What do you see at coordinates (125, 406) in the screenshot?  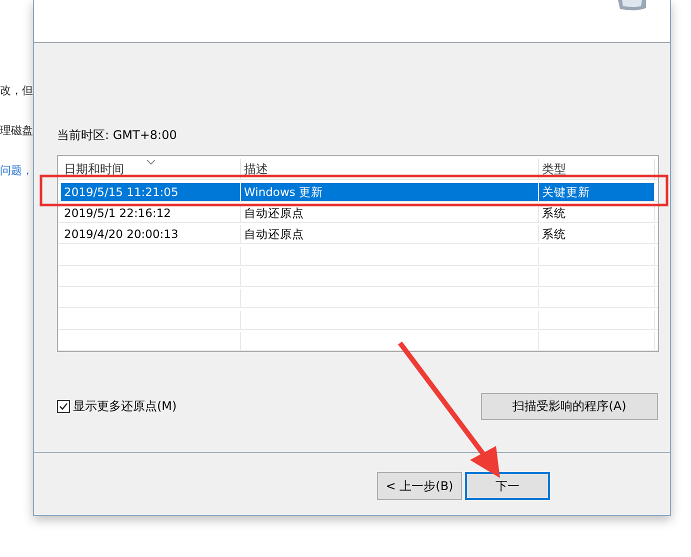 I see `checkbox-label: 显示更多还原点(M)` at bounding box center [125, 406].